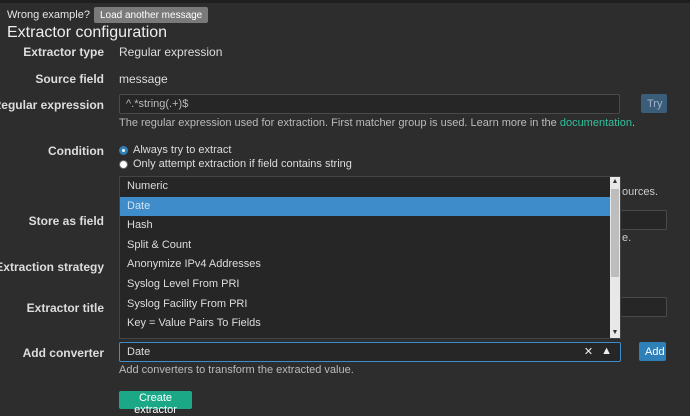  What do you see at coordinates (87, 32) in the screenshot?
I see `page-title: Extractor configuration` at bounding box center [87, 32].